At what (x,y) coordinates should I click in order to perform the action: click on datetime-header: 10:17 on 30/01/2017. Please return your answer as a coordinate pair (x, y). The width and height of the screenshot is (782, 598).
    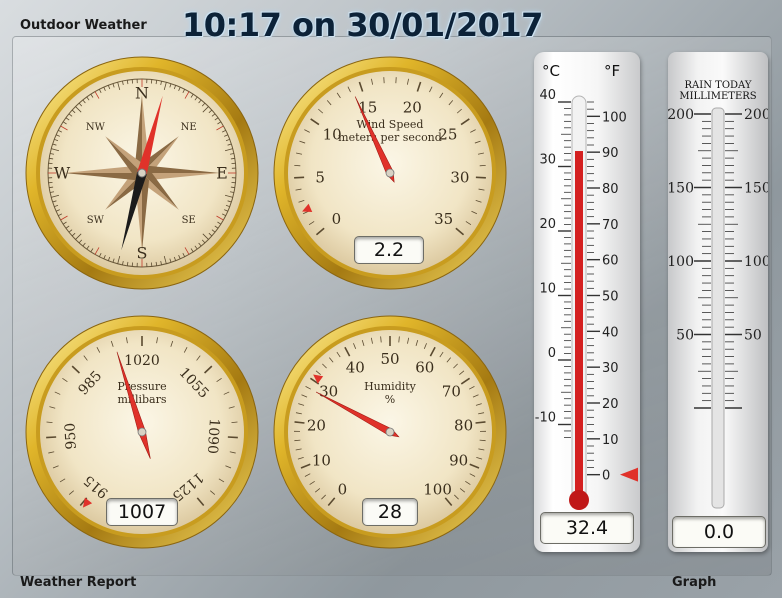
    Looking at the image, I should click on (362, 25).